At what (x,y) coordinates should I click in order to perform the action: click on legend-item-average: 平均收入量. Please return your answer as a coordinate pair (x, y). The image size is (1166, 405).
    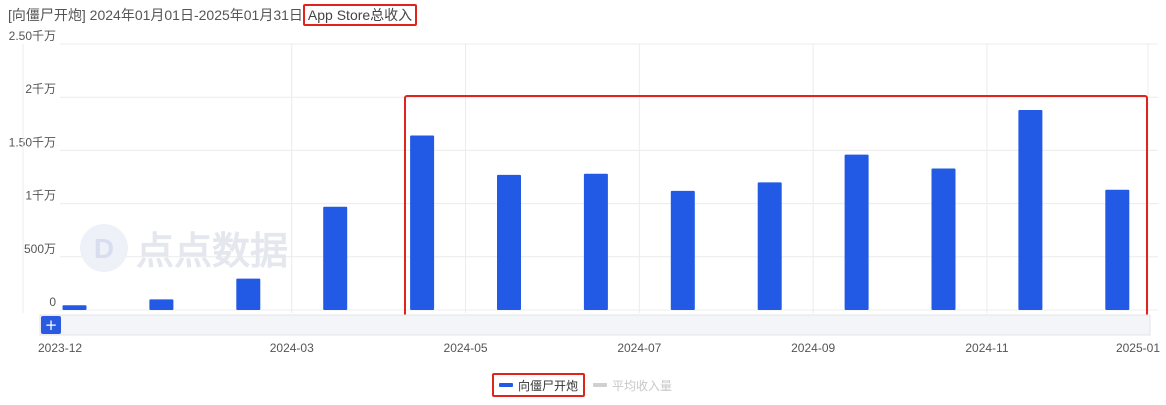
    Looking at the image, I should click on (632, 385).